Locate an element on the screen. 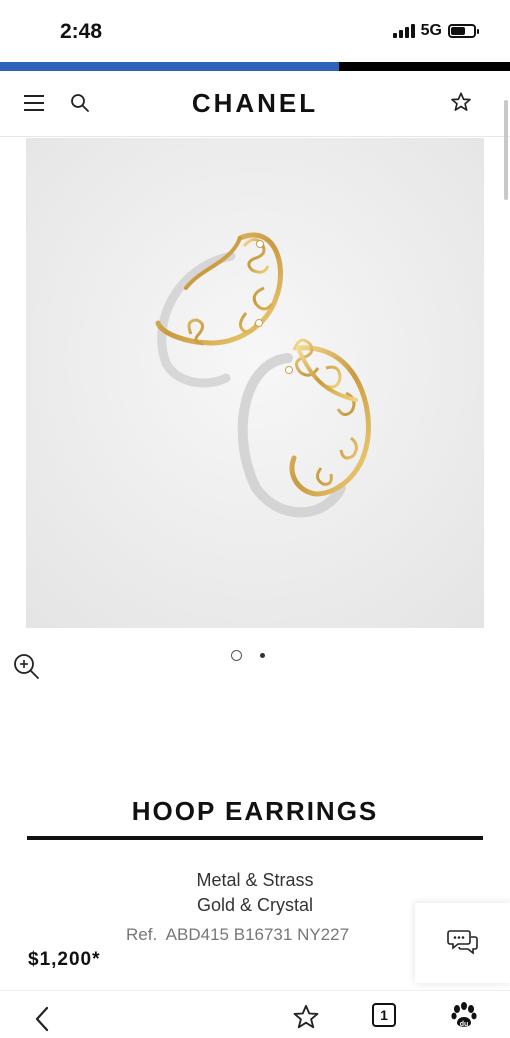 This screenshot has height=1038, width=510. gallery-pagination is located at coordinates (248, 655).